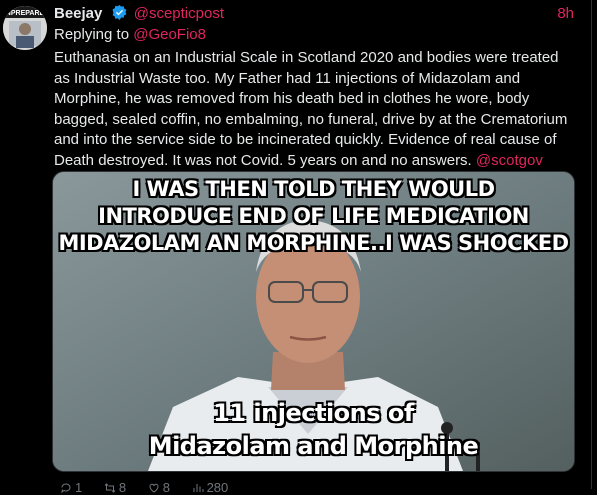 The width and height of the screenshot is (597, 495). What do you see at coordinates (313, 446) in the screenshot?
I see `caption-line: Midazolam and Morphine` at bounding box center [313, 446].